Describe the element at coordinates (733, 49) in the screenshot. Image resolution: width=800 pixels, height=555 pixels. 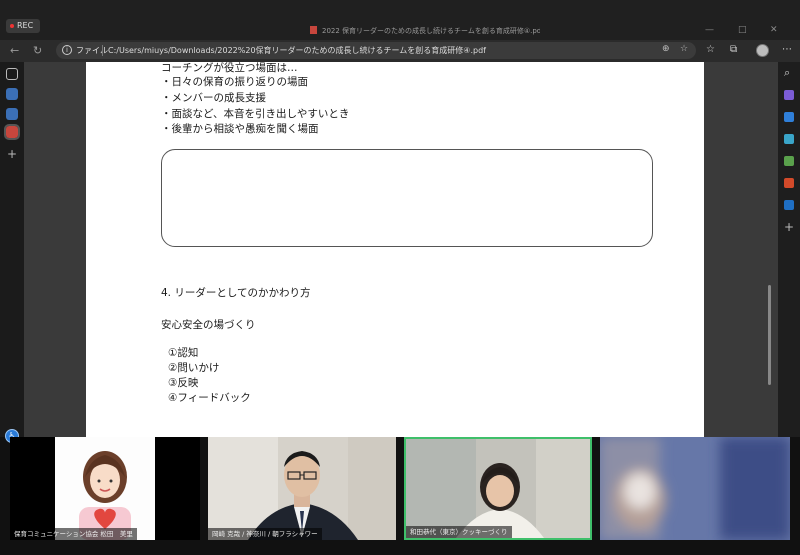
I see `collections-icon: ⧉` at that location.